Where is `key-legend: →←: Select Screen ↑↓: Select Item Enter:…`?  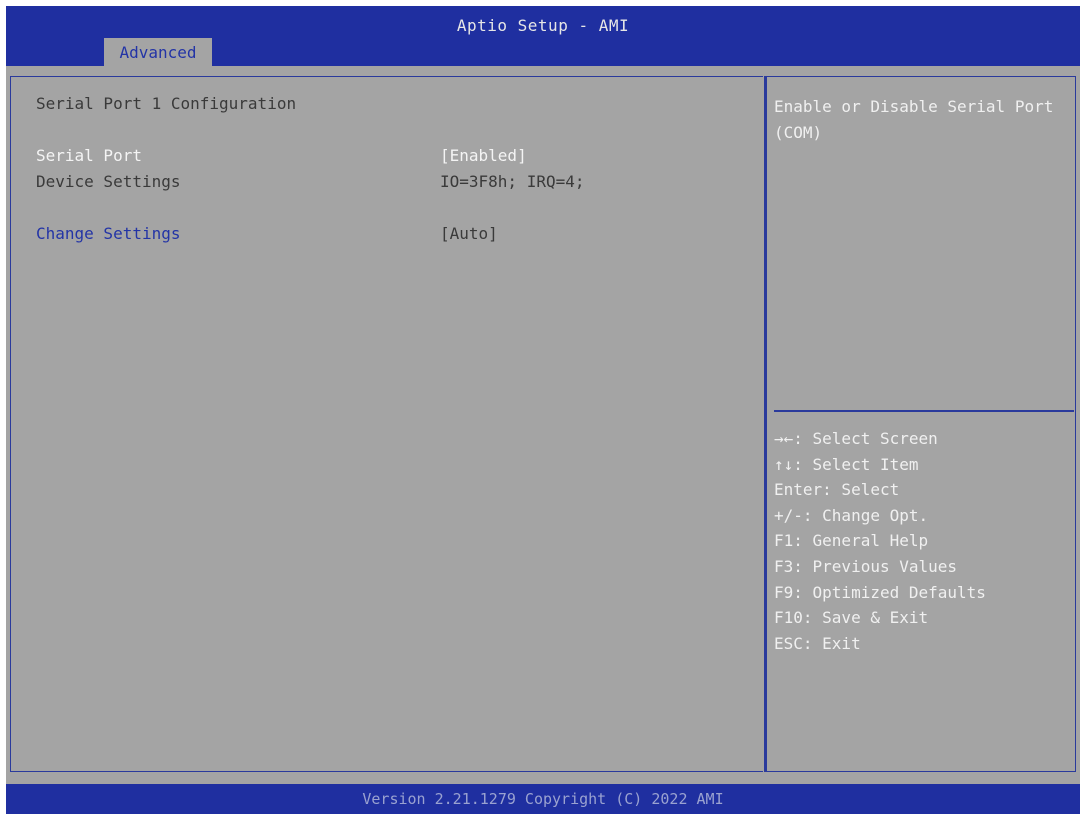
key-legend: →←: Select Screen ↑↓: Select Item Enter:… is located at coordinates (880, 541).